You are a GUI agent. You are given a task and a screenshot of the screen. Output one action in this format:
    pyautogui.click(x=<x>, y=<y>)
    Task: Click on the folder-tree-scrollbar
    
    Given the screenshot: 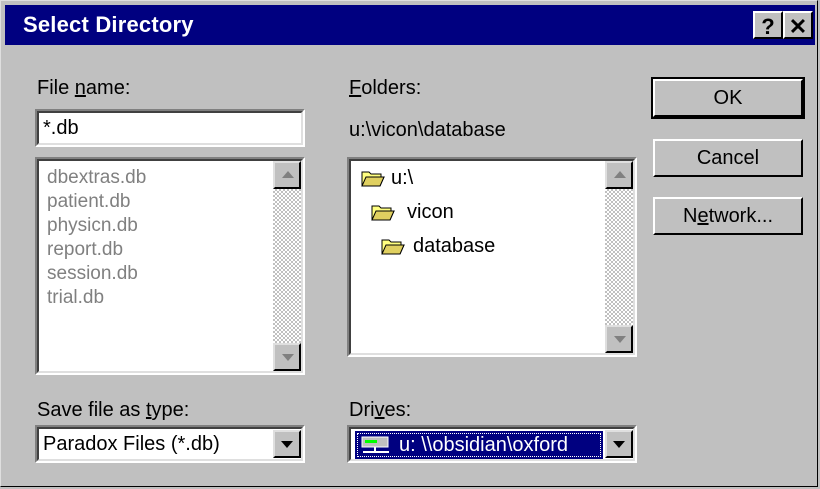 What is the action you would take?
    pyautogui.click(x=619, y=257)
    